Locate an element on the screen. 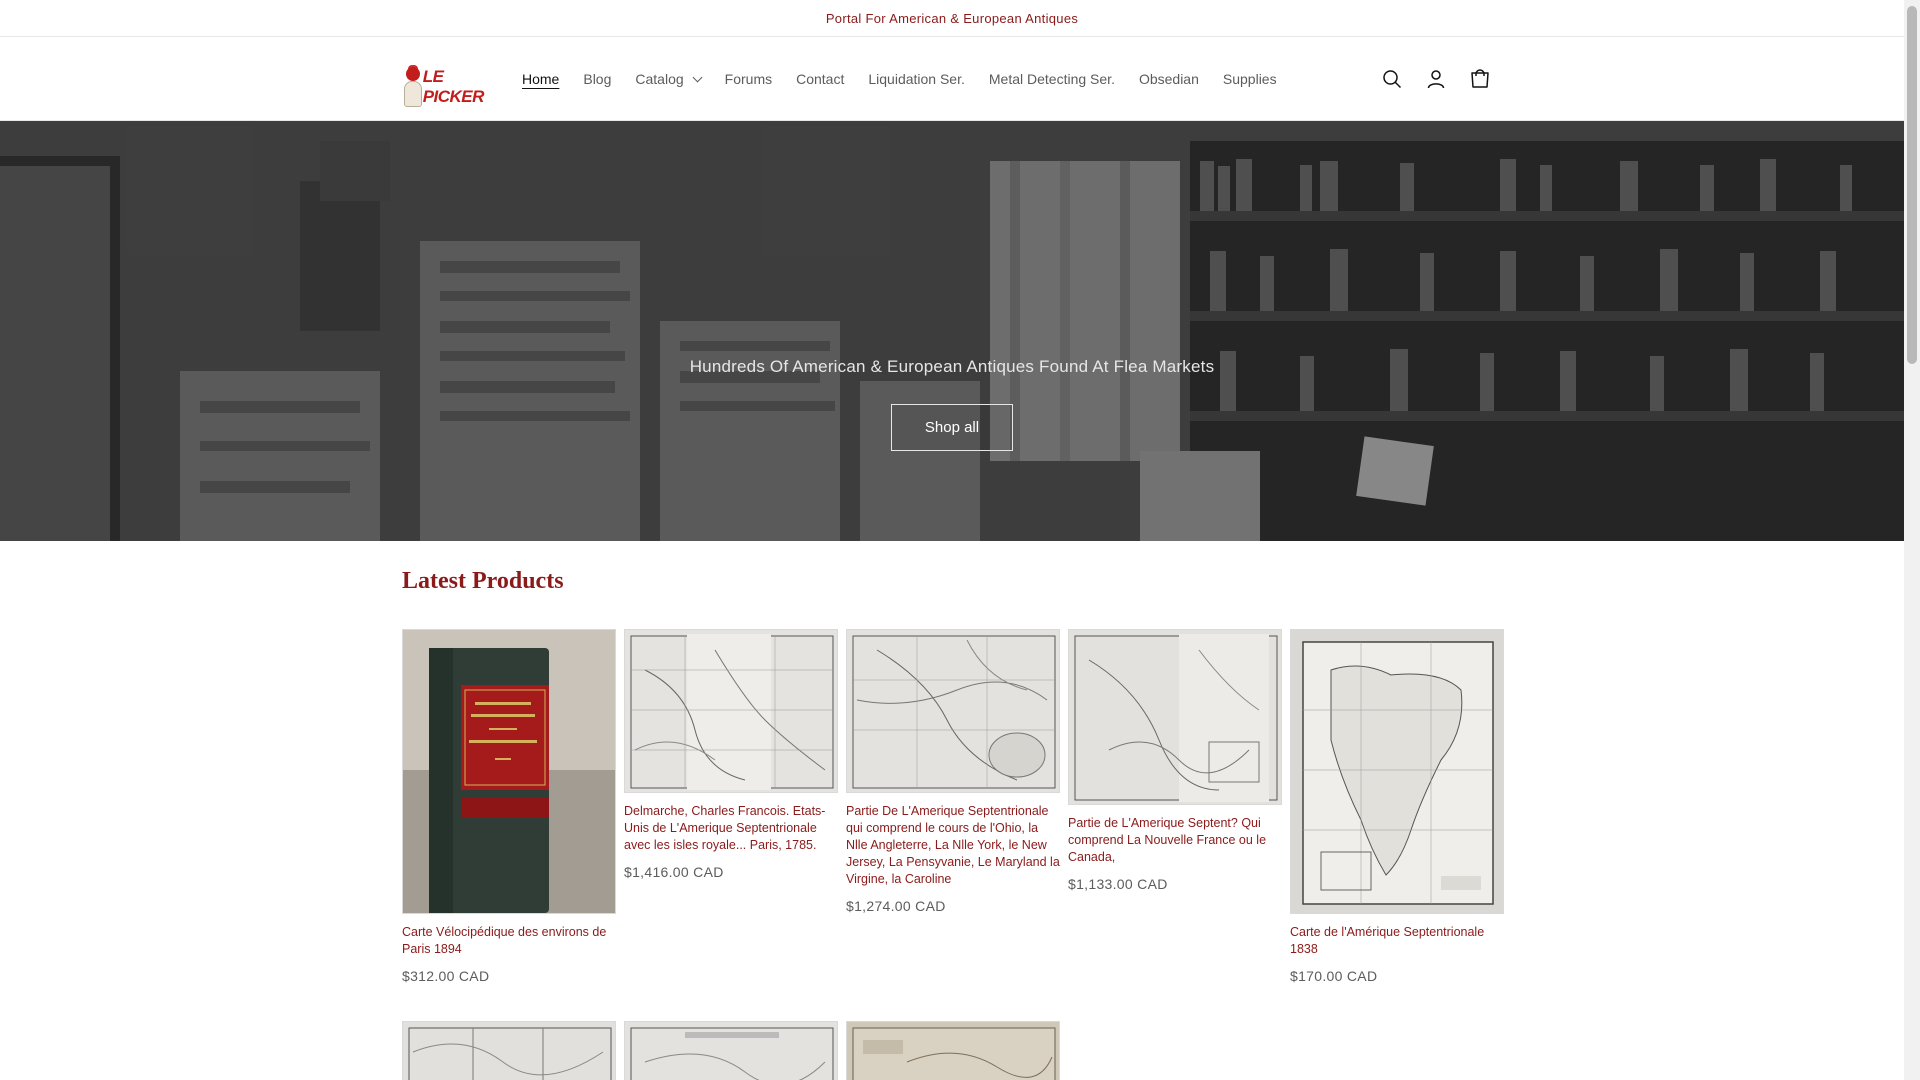 This screenshot has width=1920, height=1080. nav-liquidation: Liquidation Ser. is located at coordinates (916, 79).